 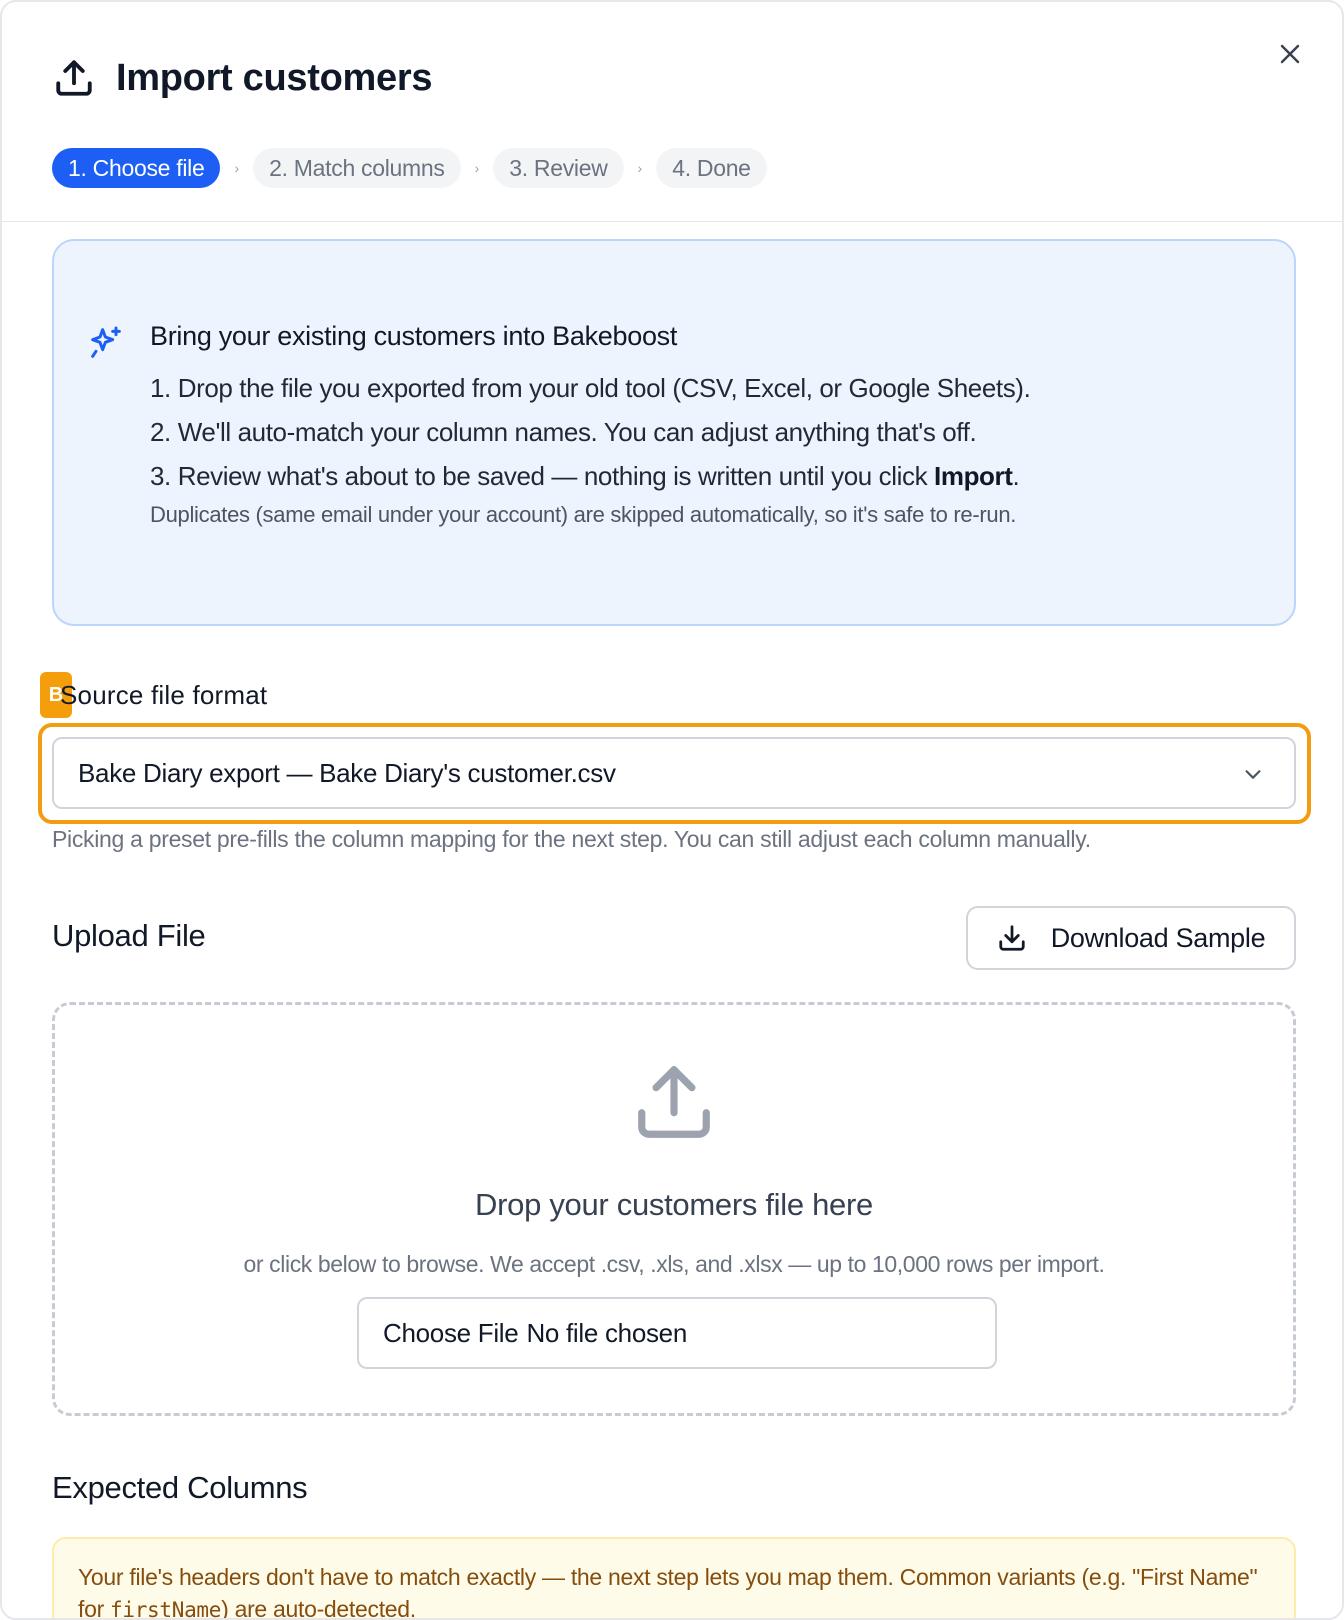 What do you see at coordinates (711, 168) in the screenshot?
I see `step-done: 4. Done` at bounding box center [711, 168].